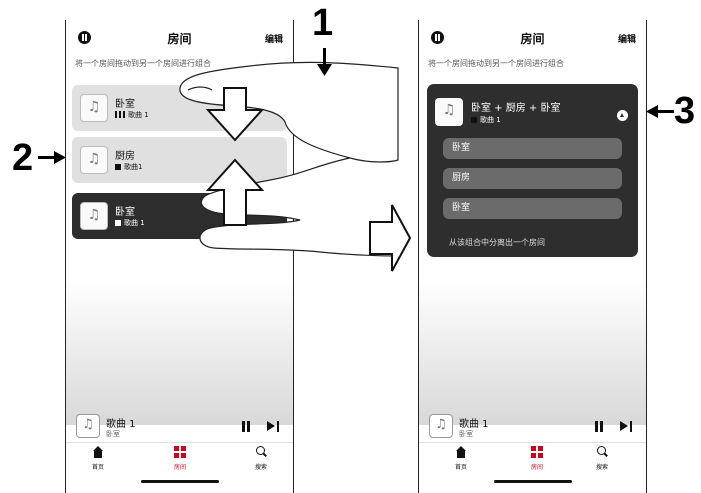 Image resolution: width=701 pixels, height=493 pixels. I want to click on callout-number-3: 3, so click(685, 111).